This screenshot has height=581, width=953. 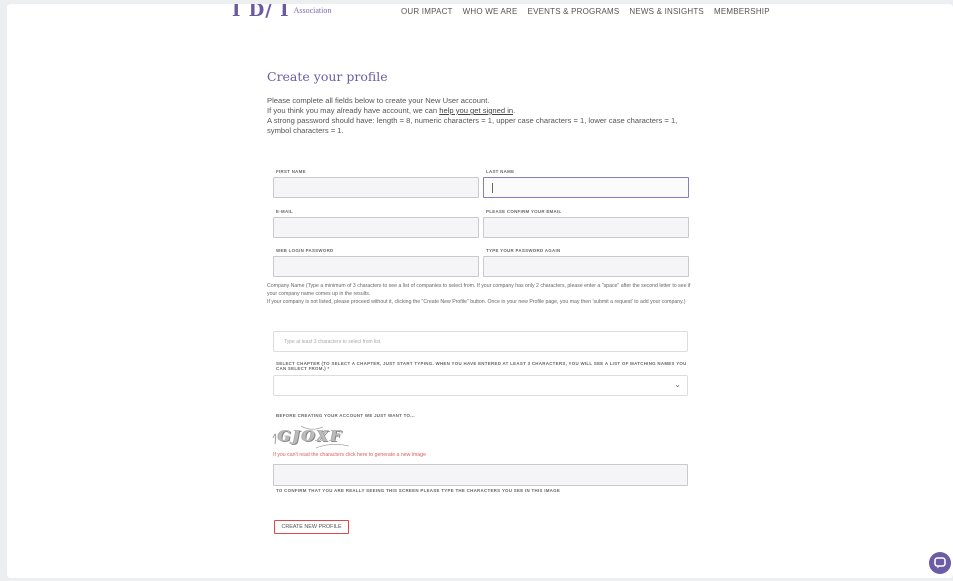 I want to click on chevron-down-icon: ⌄, so click(x=677, y=384).